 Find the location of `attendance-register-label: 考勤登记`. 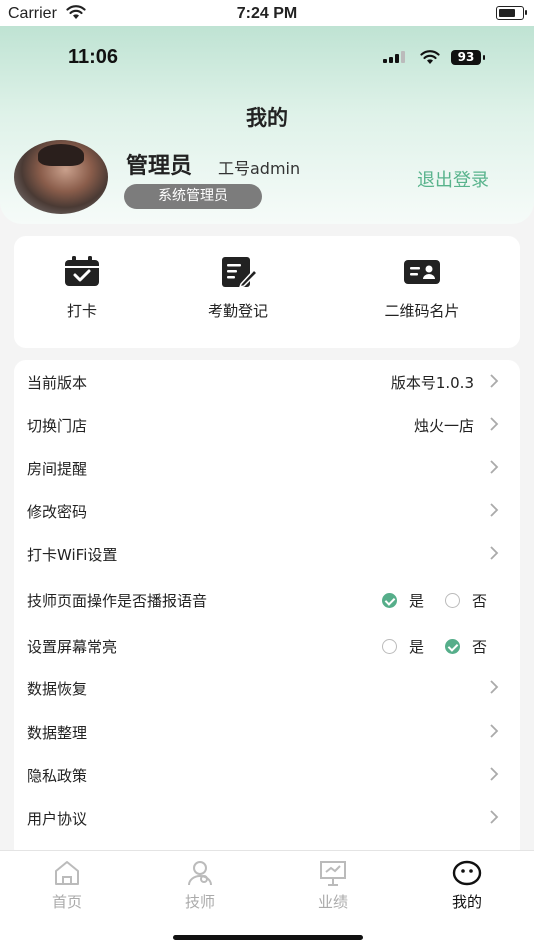

attendance-register-label: 考勤登记 is located at coordinates (237, 311).